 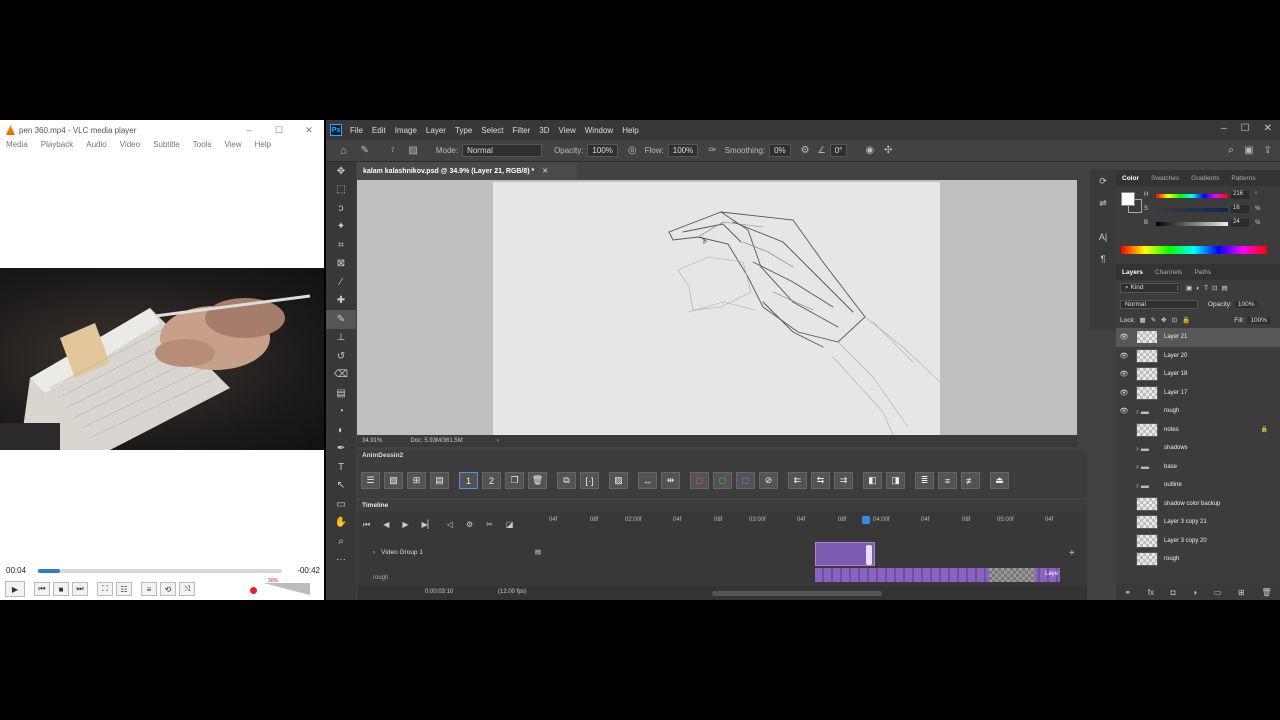 I want to click on loop-icon: ⟲, so click(x=168, y=589).